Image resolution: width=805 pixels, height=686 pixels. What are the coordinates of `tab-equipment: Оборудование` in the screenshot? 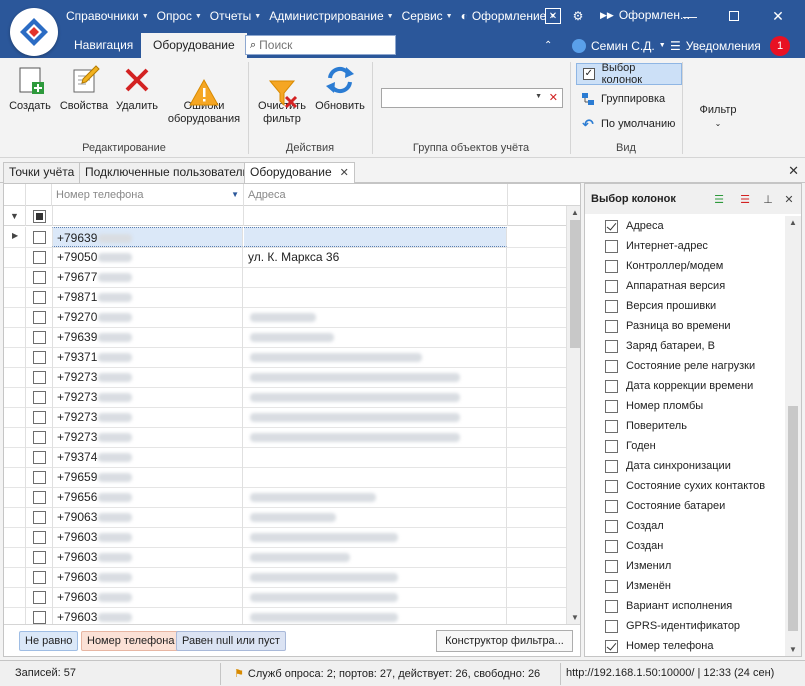 It's located at (194, 45).